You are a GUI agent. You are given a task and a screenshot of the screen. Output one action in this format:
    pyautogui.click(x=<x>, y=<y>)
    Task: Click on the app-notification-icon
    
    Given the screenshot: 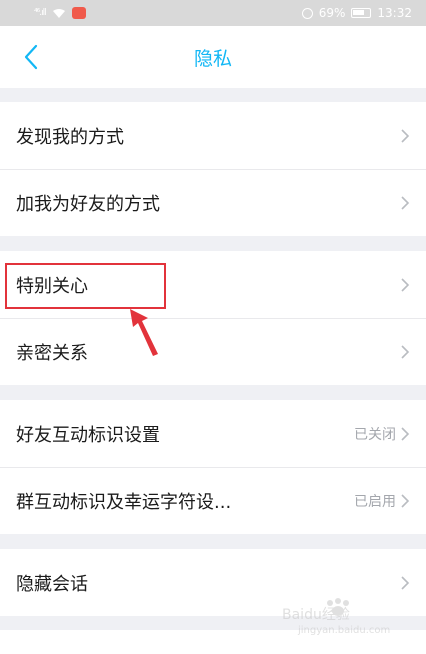 What is the action you would take?
    pyautogui.click(x=78, y=13)
    